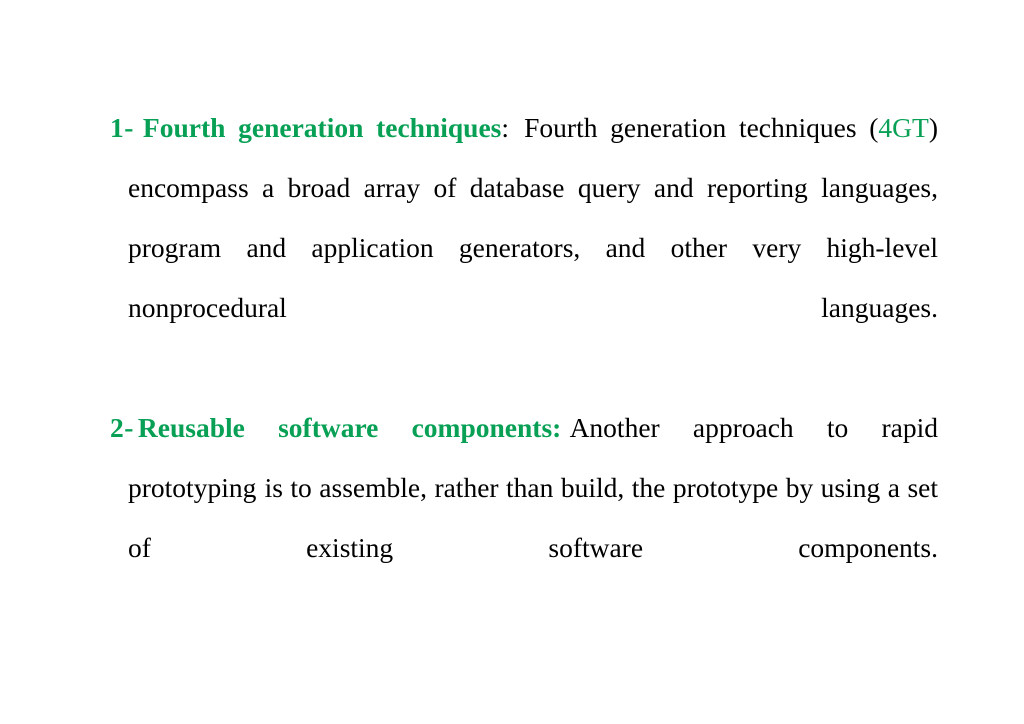 The height and width of the screenshot is (724, 1024). Describe the element at coordinates (122, 427) in the screenshot. I see `list-item-marker: 2-` at that location.